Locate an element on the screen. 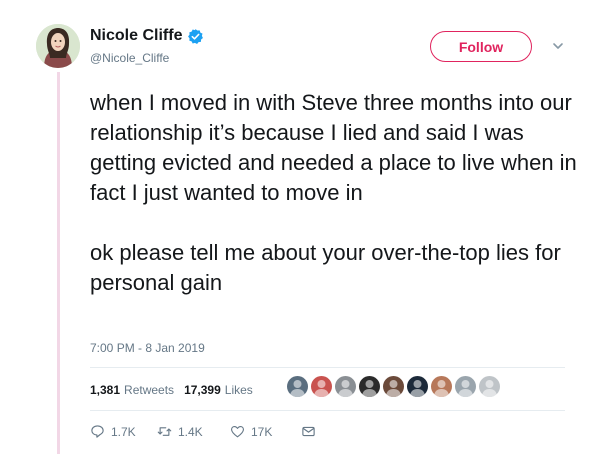 The width and height of the screenshot is (600, 454). likes-count: 17,399 is located at coordinates (202, 390).